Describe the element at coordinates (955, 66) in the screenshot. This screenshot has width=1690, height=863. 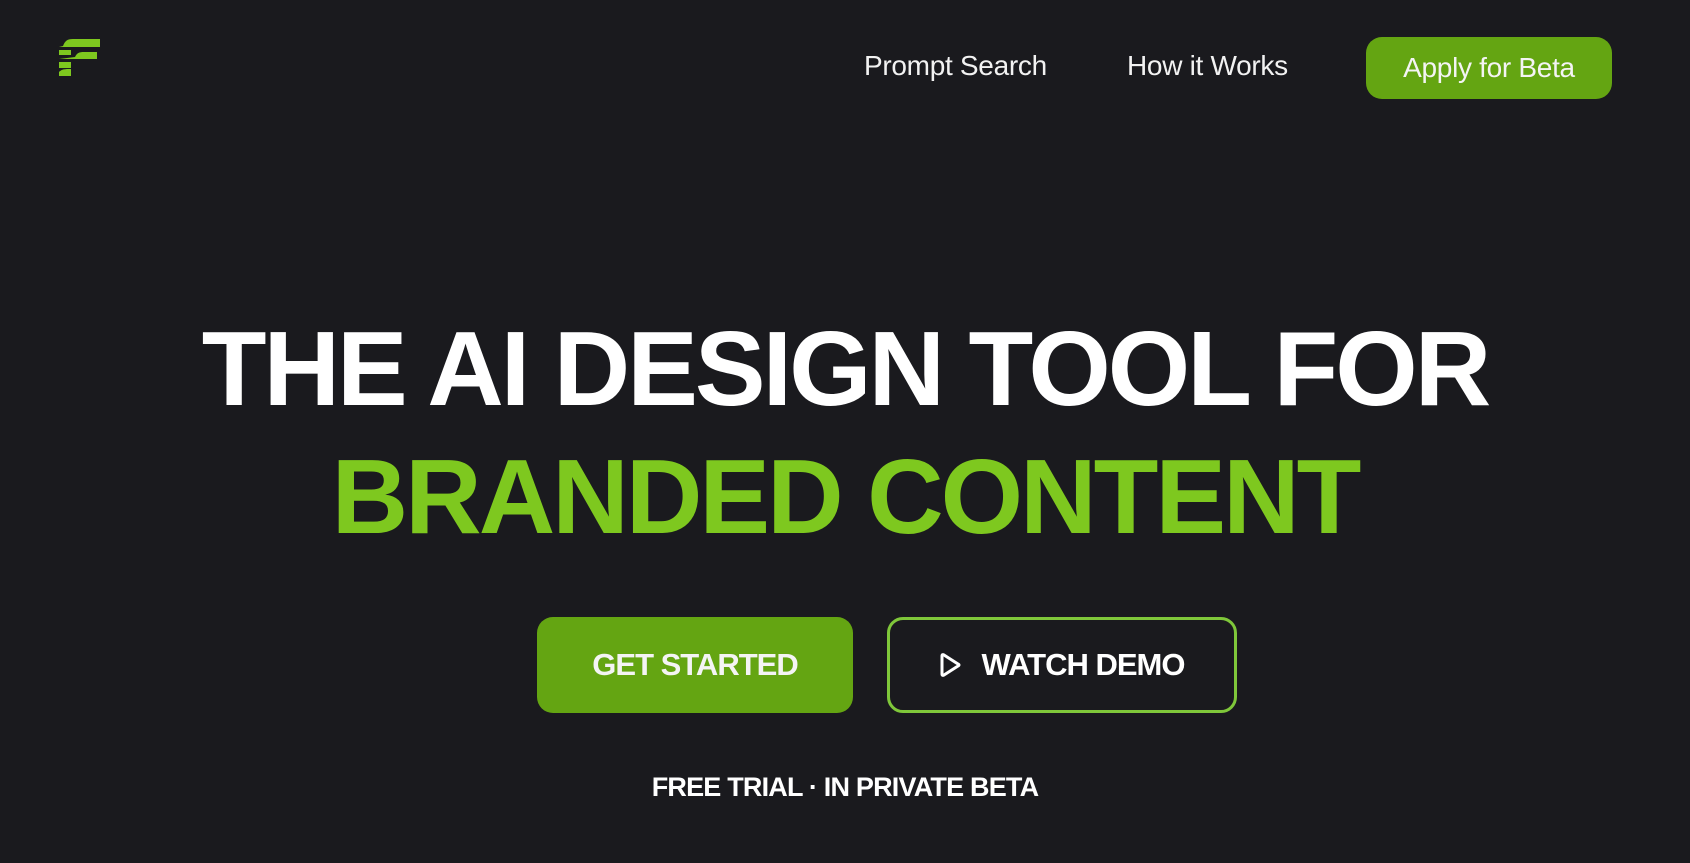
I see `nav-link-prompt-search: Prompt Search` at that location.